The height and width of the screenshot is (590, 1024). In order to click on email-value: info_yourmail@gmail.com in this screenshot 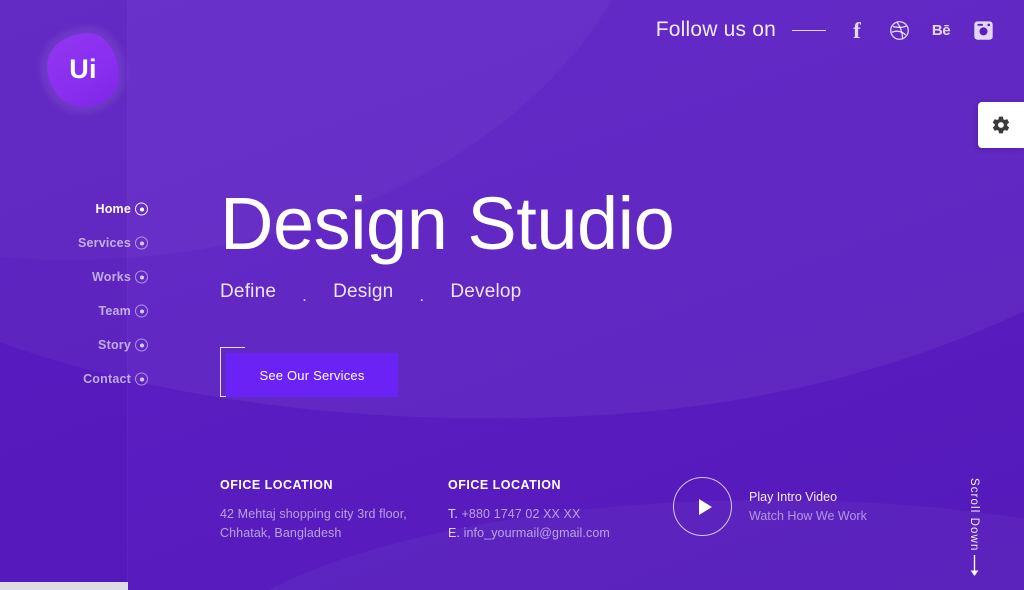, I will do `click(537, 533)`.